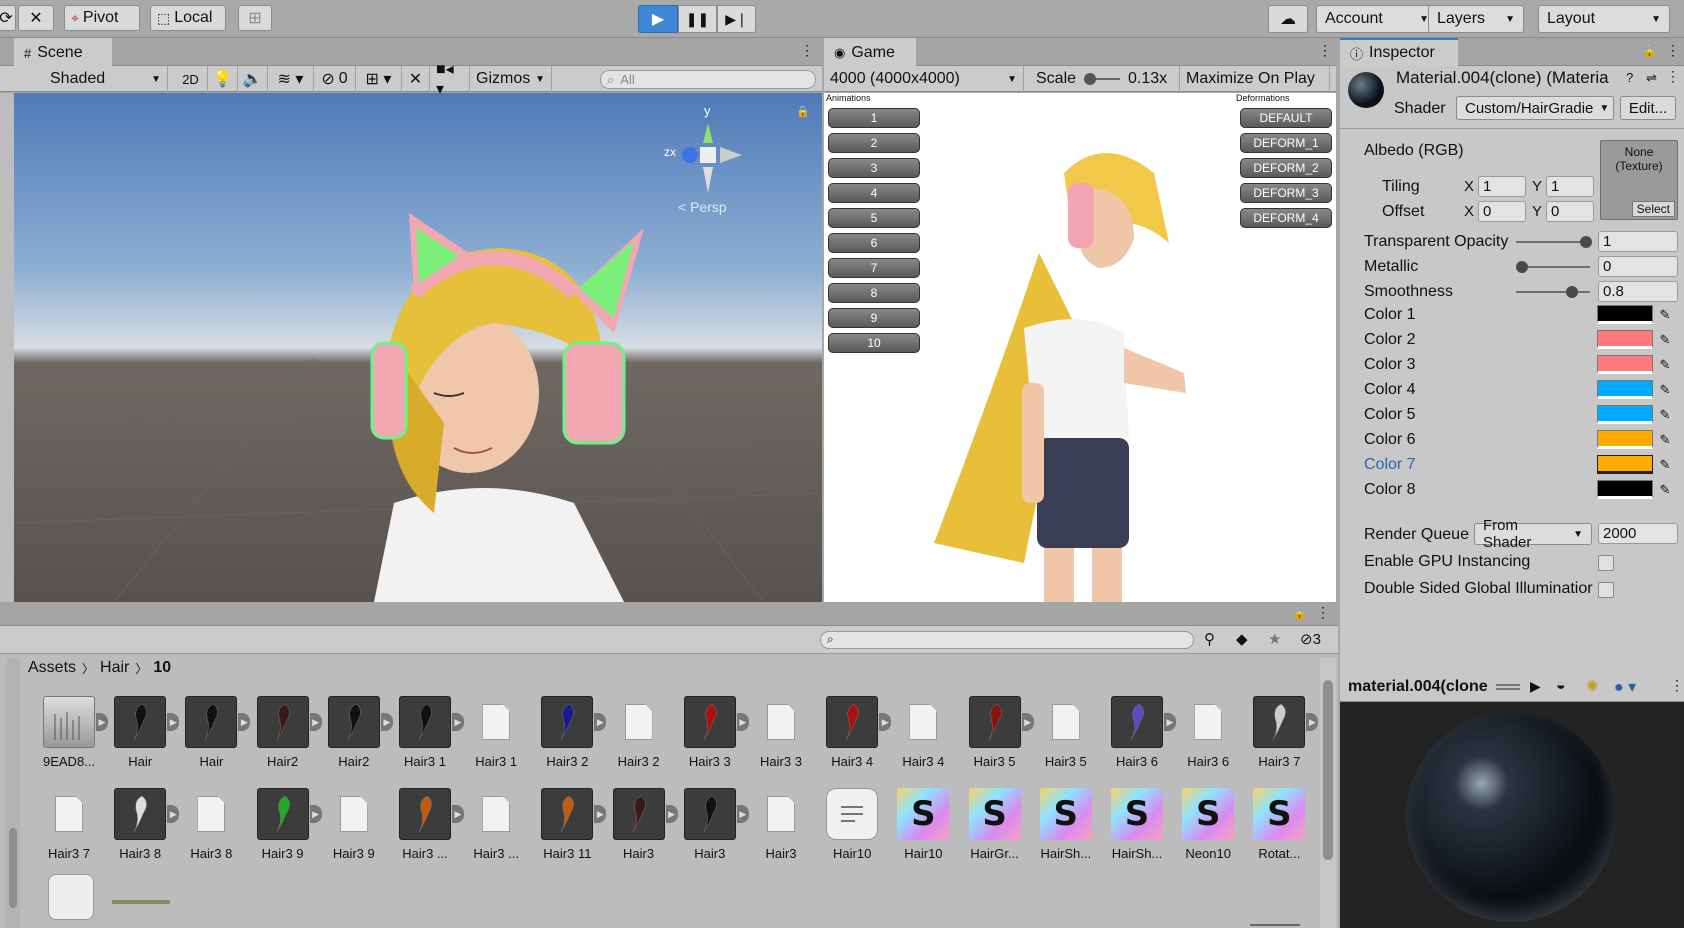 This screenshot has height=928, width=1684. I want to click on asset-item: Hair3 2, so click(567, 732).